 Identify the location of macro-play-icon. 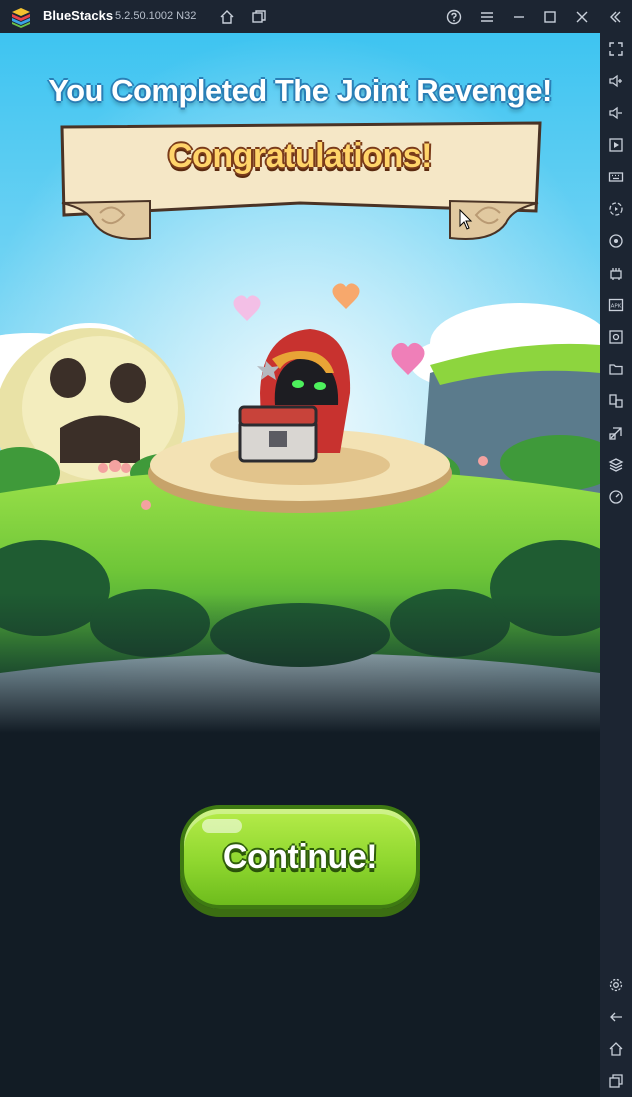
(616, 145).